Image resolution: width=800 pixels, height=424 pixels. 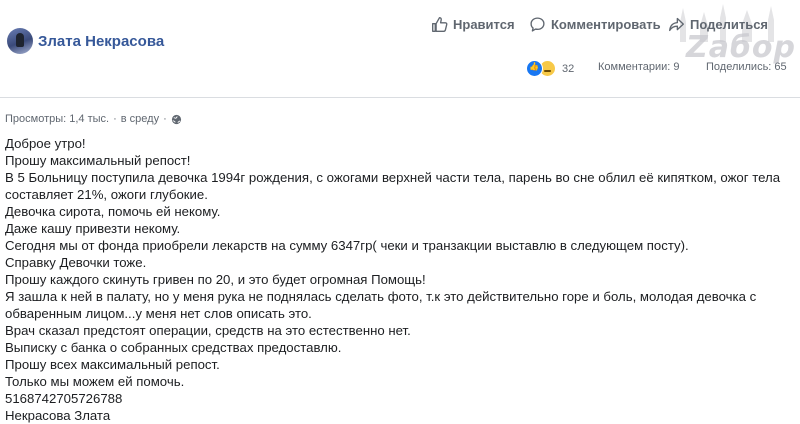 I want to click on reactions-count: 32, so click(x=568, y=68).